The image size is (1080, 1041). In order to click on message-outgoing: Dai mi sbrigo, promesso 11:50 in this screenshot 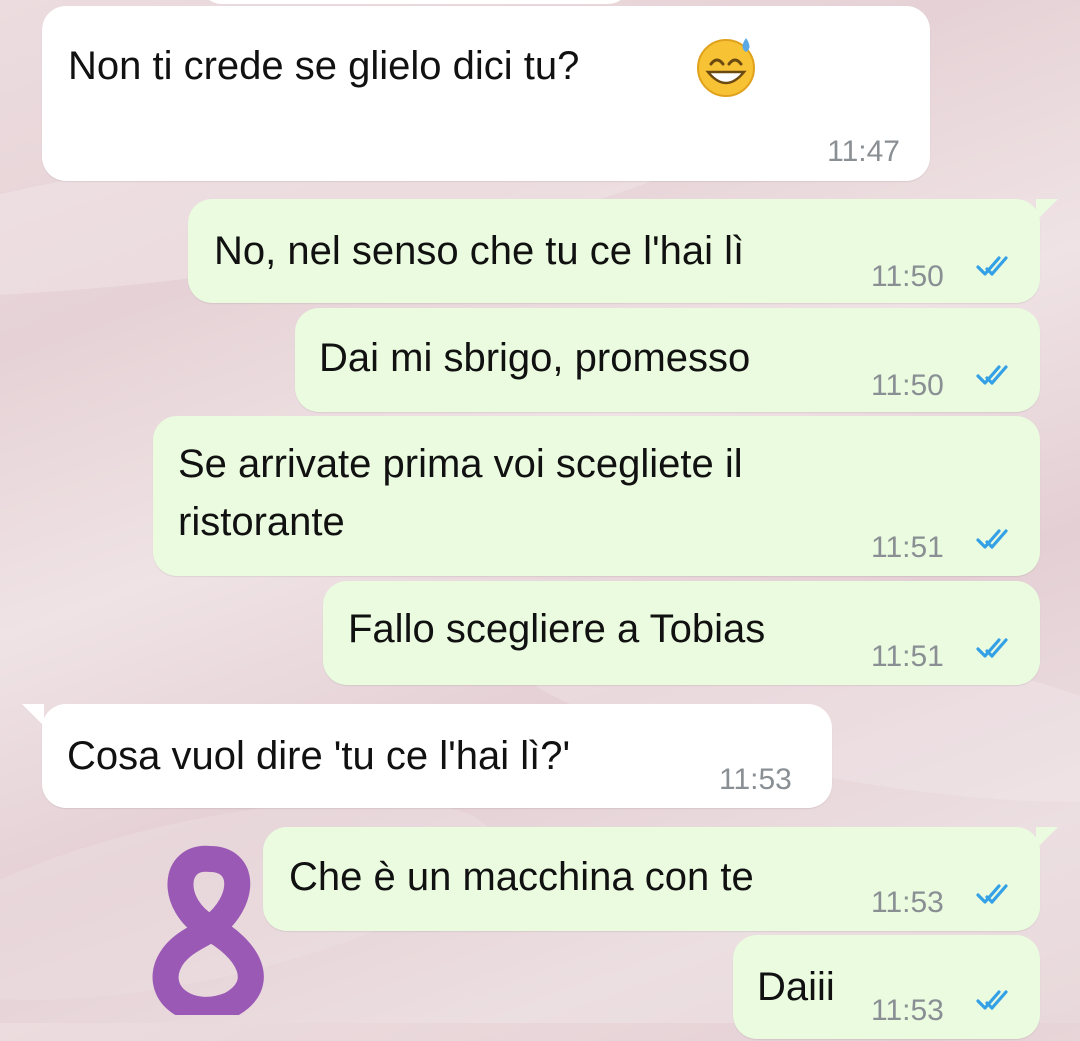, I will do `click(667, 360)`.